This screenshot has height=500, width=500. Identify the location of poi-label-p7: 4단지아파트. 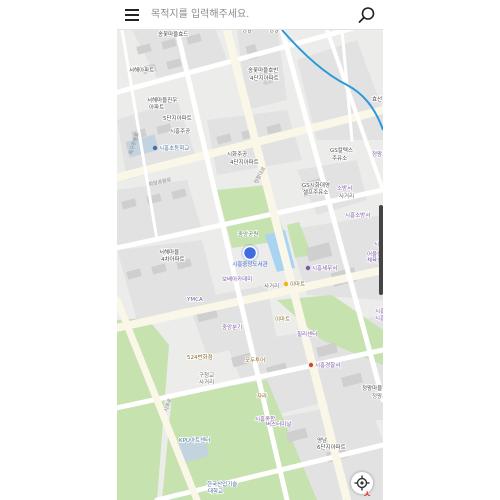
(264, 78).